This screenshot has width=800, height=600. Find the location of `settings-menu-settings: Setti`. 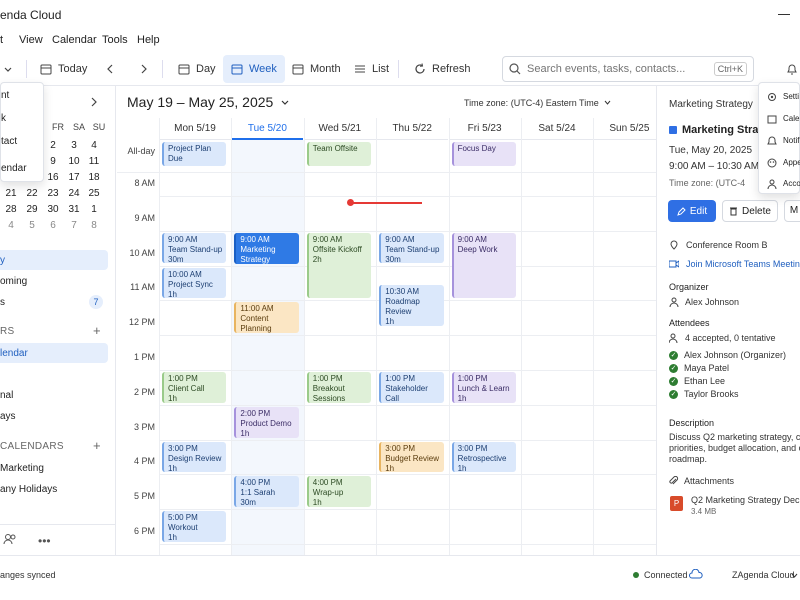

settings-menu-settings: Setti is located at coordinates (791, 96).